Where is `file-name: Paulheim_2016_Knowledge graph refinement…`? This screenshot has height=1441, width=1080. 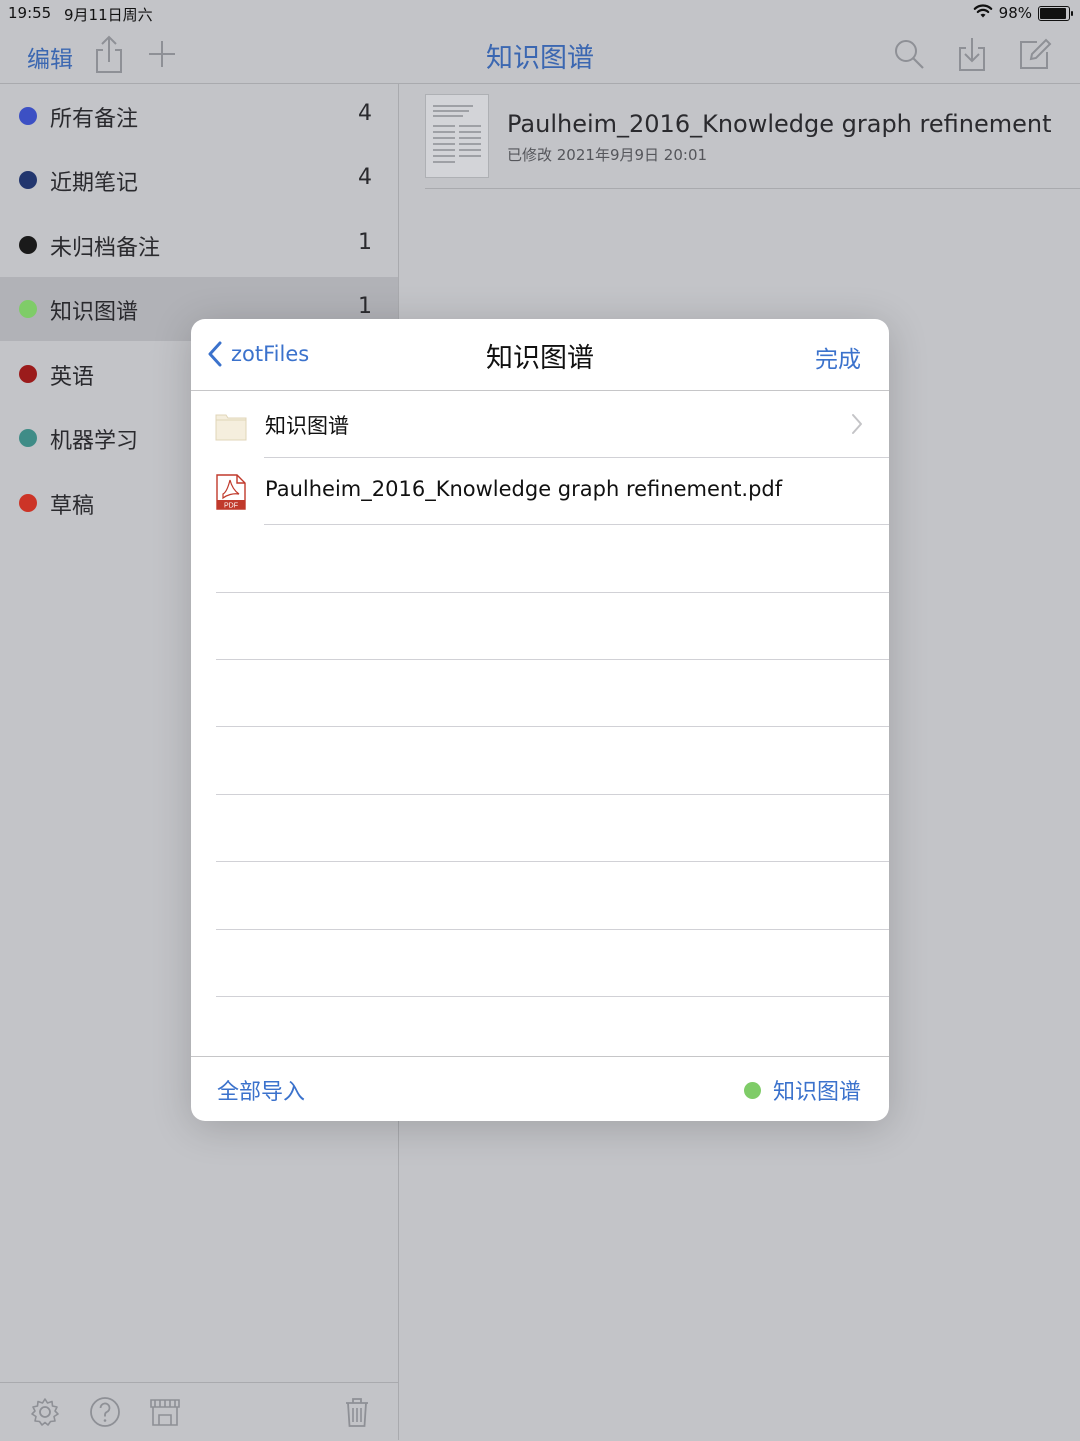
file-name: Paulheim_2016_Knowledge graph refinement… is located at coordinates (524, 489).